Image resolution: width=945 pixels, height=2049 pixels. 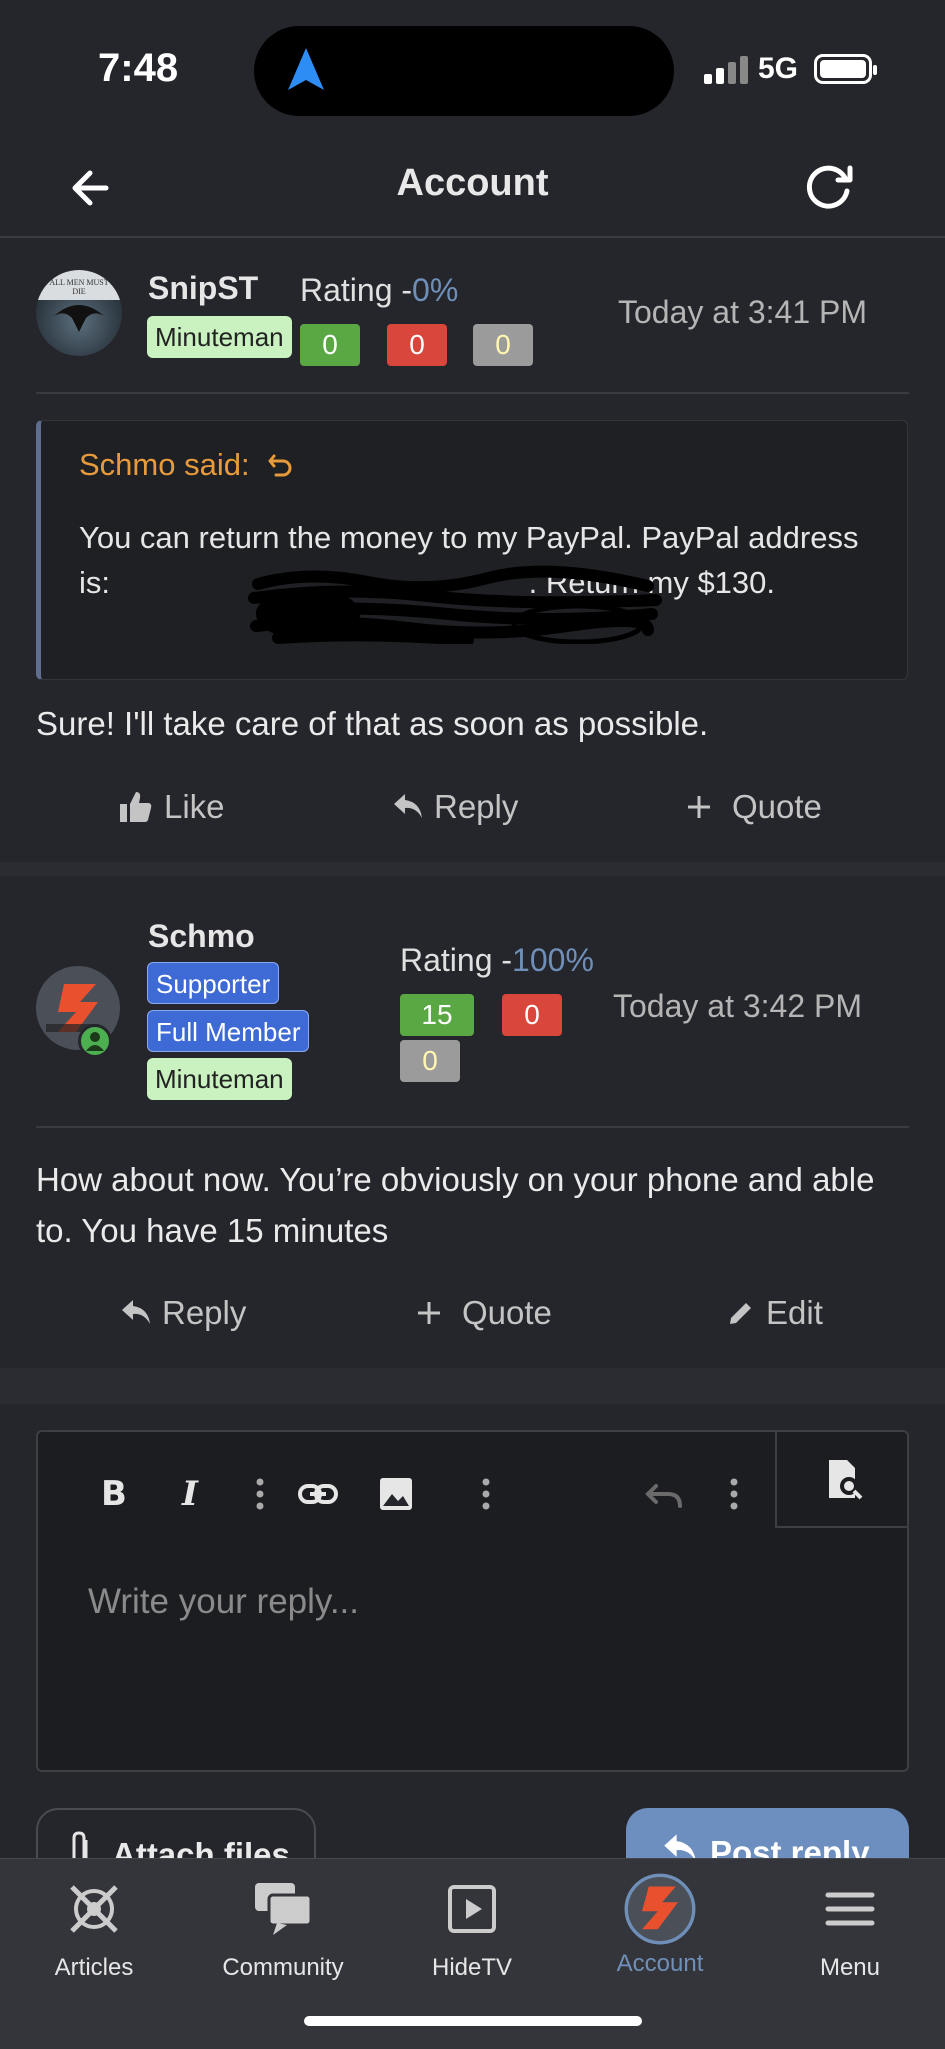 What do you see at coordinates (740, 1313) in the screenshot?
I see `pencil-icon` at bounding box center [740, 1313].